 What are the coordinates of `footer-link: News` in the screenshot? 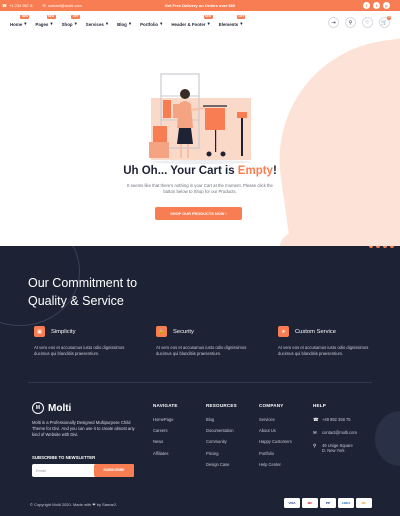 It's located at (165, 441).